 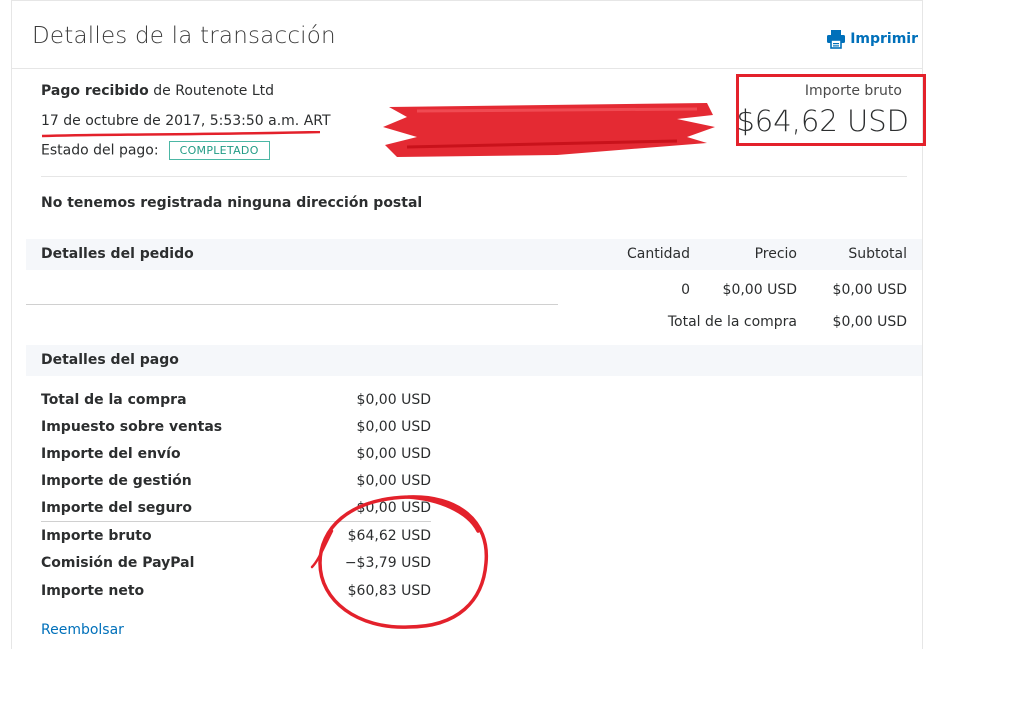 What do you see at coordinates (100, 150) in the screenshot?
I see `status-label: Estado del pago:` at bounding box center [100, 150].